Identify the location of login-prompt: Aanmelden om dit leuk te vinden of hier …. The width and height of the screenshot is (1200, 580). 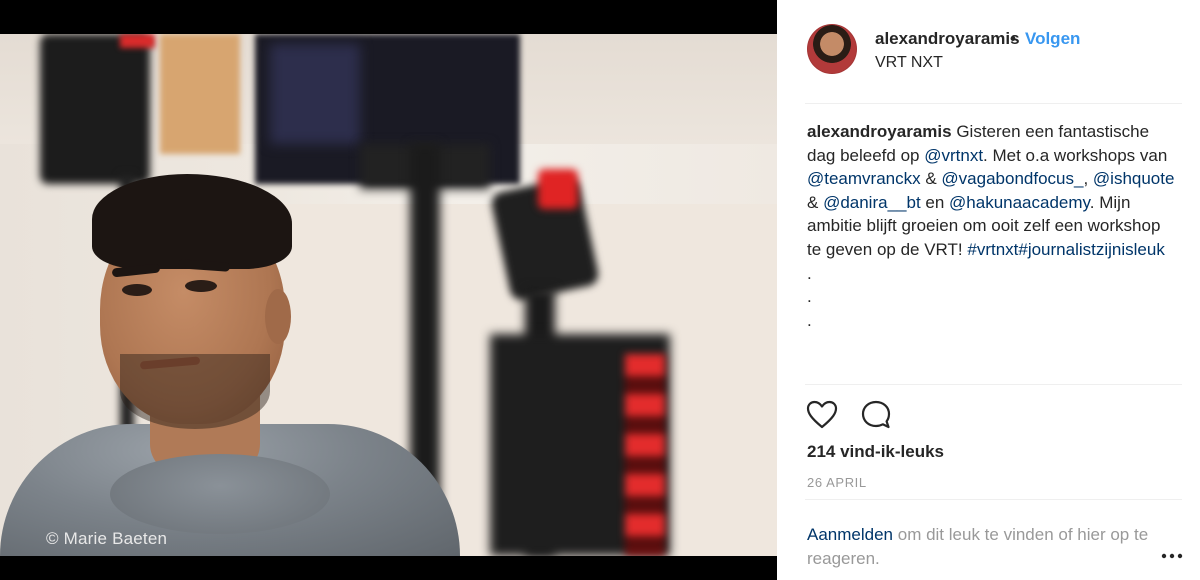
(982, 546).